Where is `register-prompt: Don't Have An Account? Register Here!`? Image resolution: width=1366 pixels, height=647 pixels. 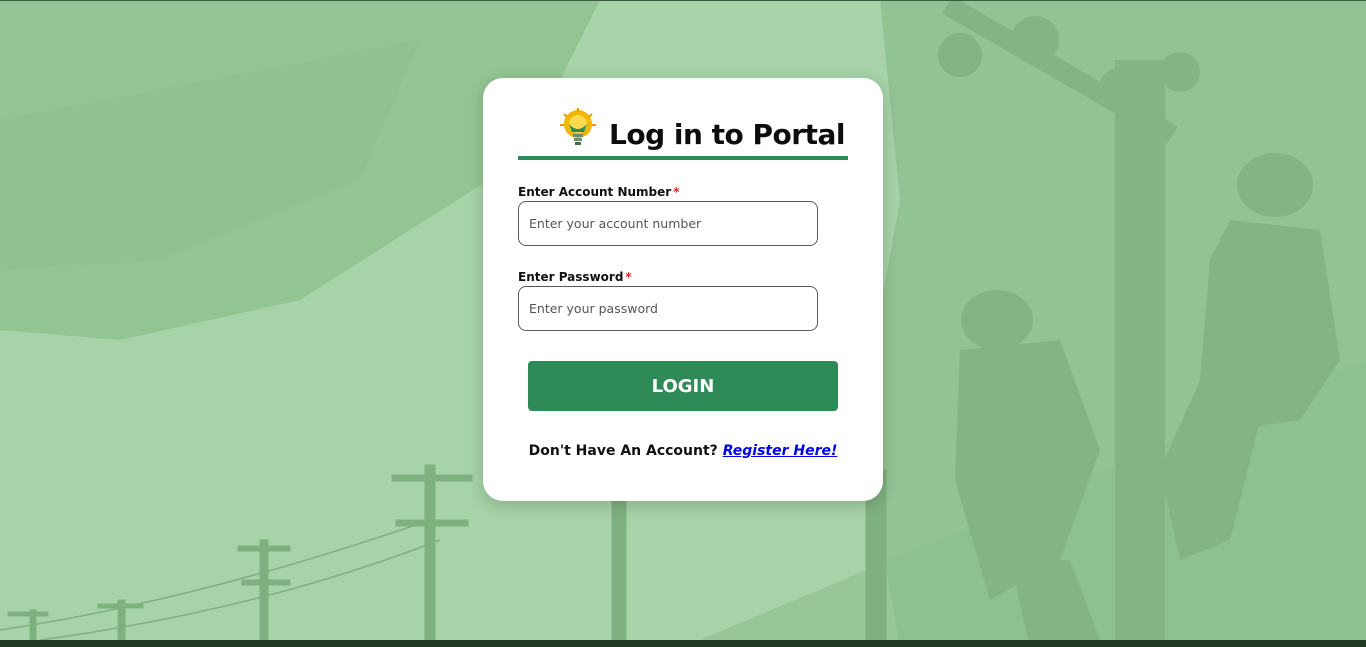 register-prompt: Don't Have An Account? Register Here! is located at coordinates (683, 451).